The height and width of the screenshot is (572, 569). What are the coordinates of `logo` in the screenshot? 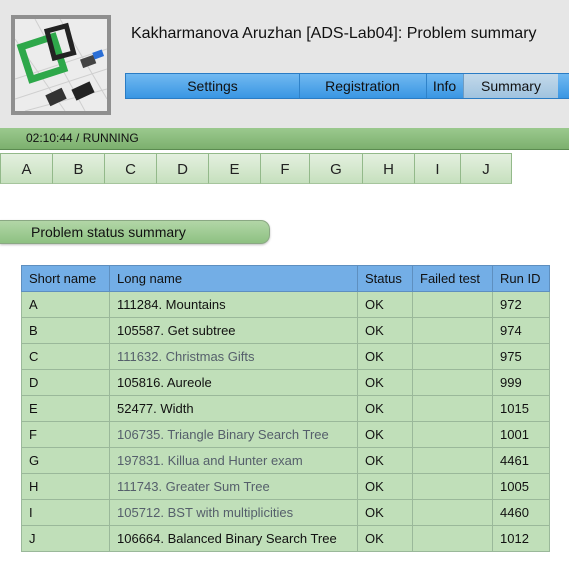 It's located at (61, 65).